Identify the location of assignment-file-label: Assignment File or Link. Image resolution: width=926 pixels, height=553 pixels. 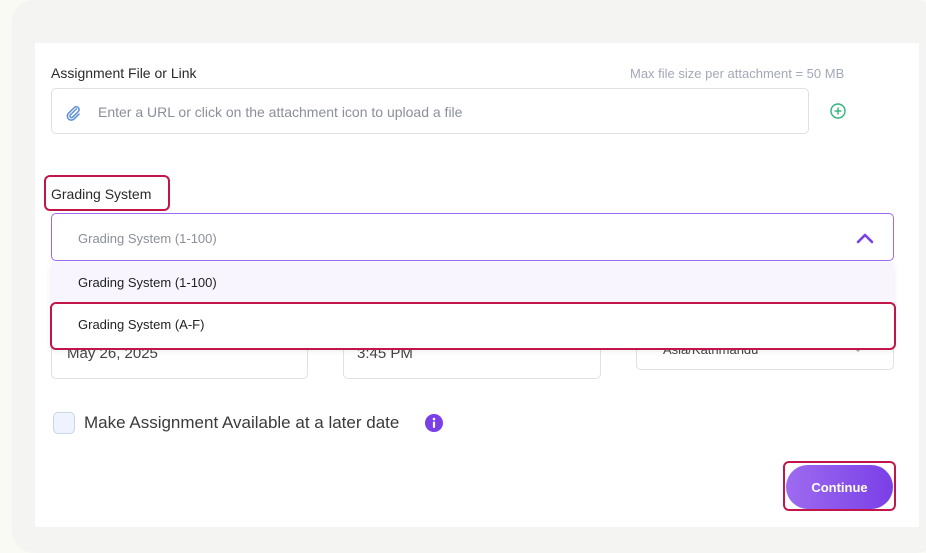
(124, 73).